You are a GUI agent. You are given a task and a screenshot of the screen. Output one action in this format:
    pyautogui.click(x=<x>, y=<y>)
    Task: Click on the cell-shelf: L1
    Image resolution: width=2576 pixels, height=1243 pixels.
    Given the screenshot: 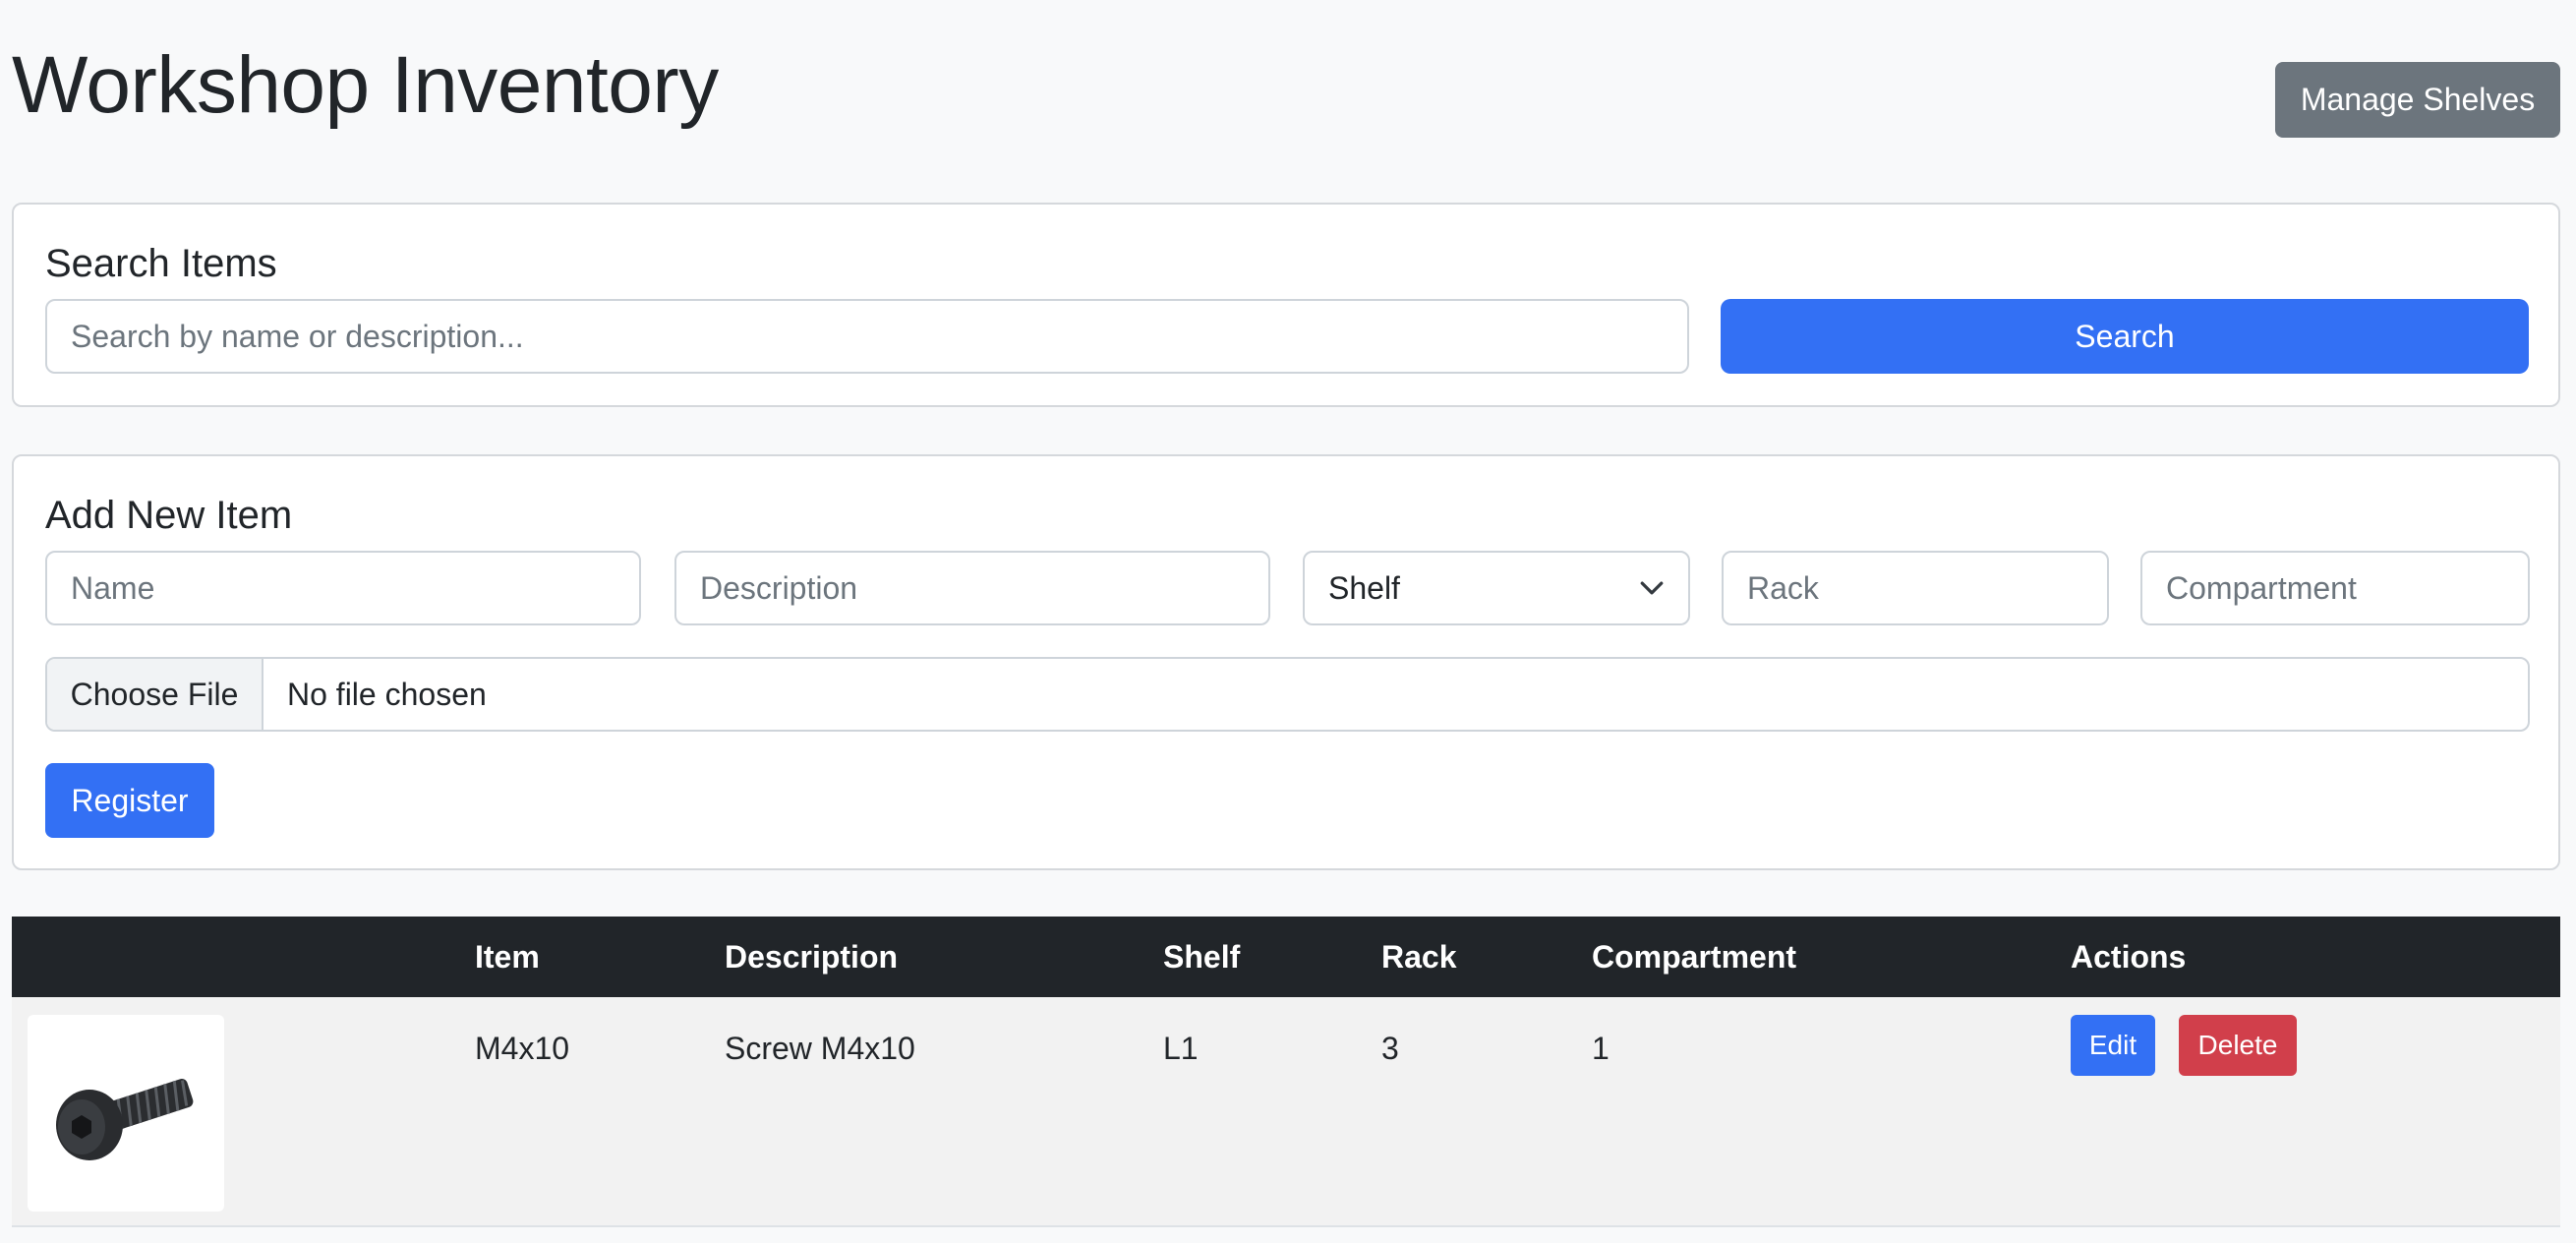 What is the action you would take?
    pyautogui.click(x=1181, y=1049)
    